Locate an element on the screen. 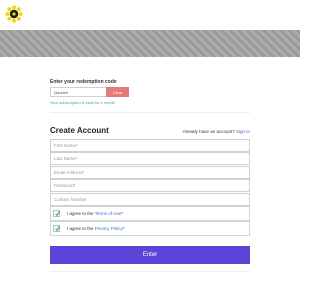  subscription-valid-message: Your subscription is valid for 1 month is located at coordinates (83, 102).